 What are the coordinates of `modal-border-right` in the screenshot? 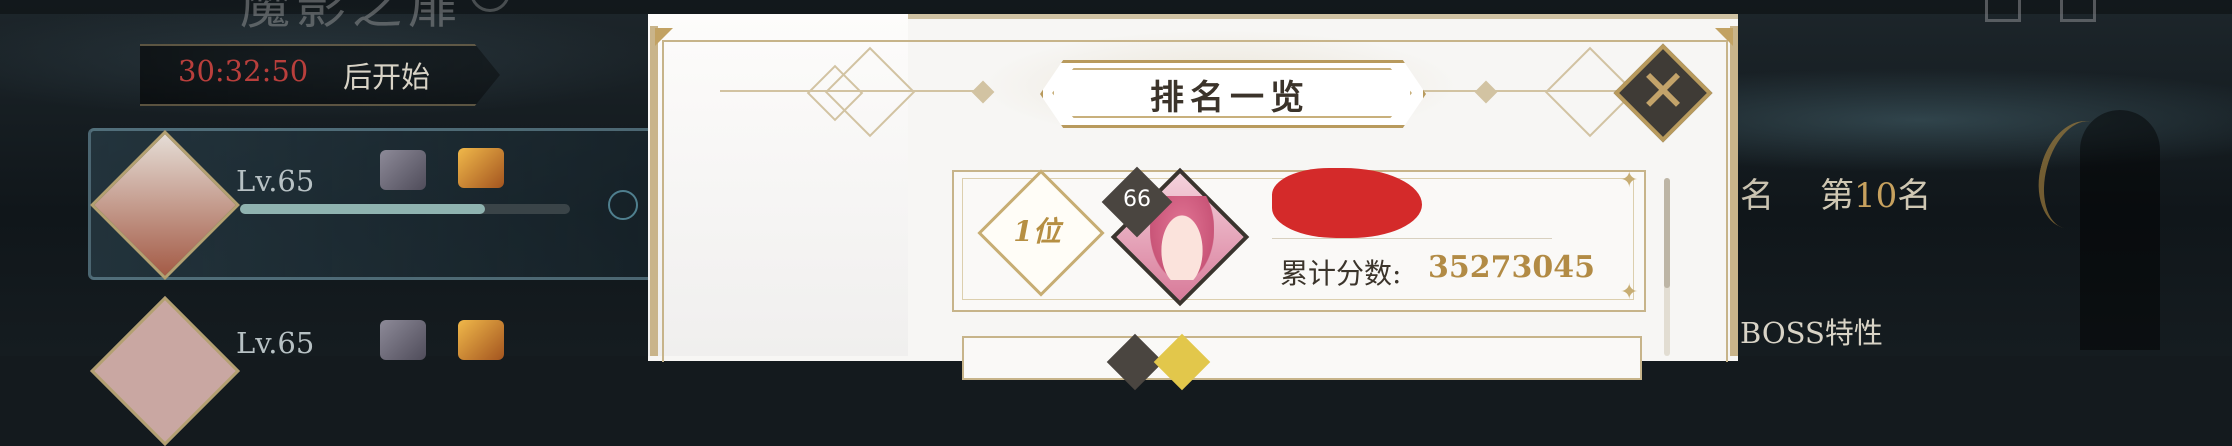 It's located at (1734, 191).